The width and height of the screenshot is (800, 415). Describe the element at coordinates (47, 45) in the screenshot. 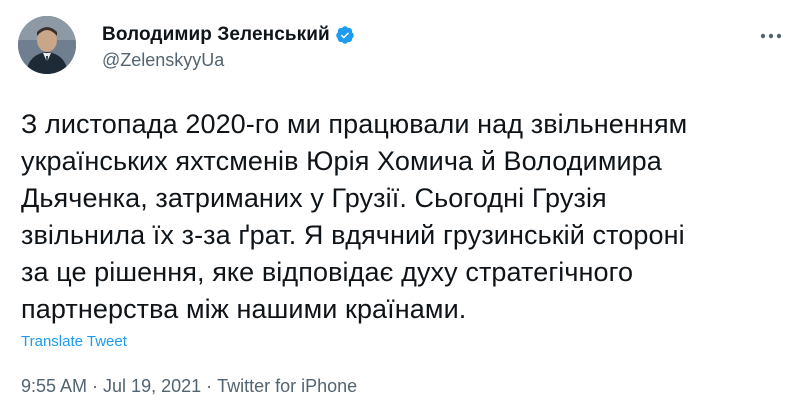

I see `avatar` at that location.